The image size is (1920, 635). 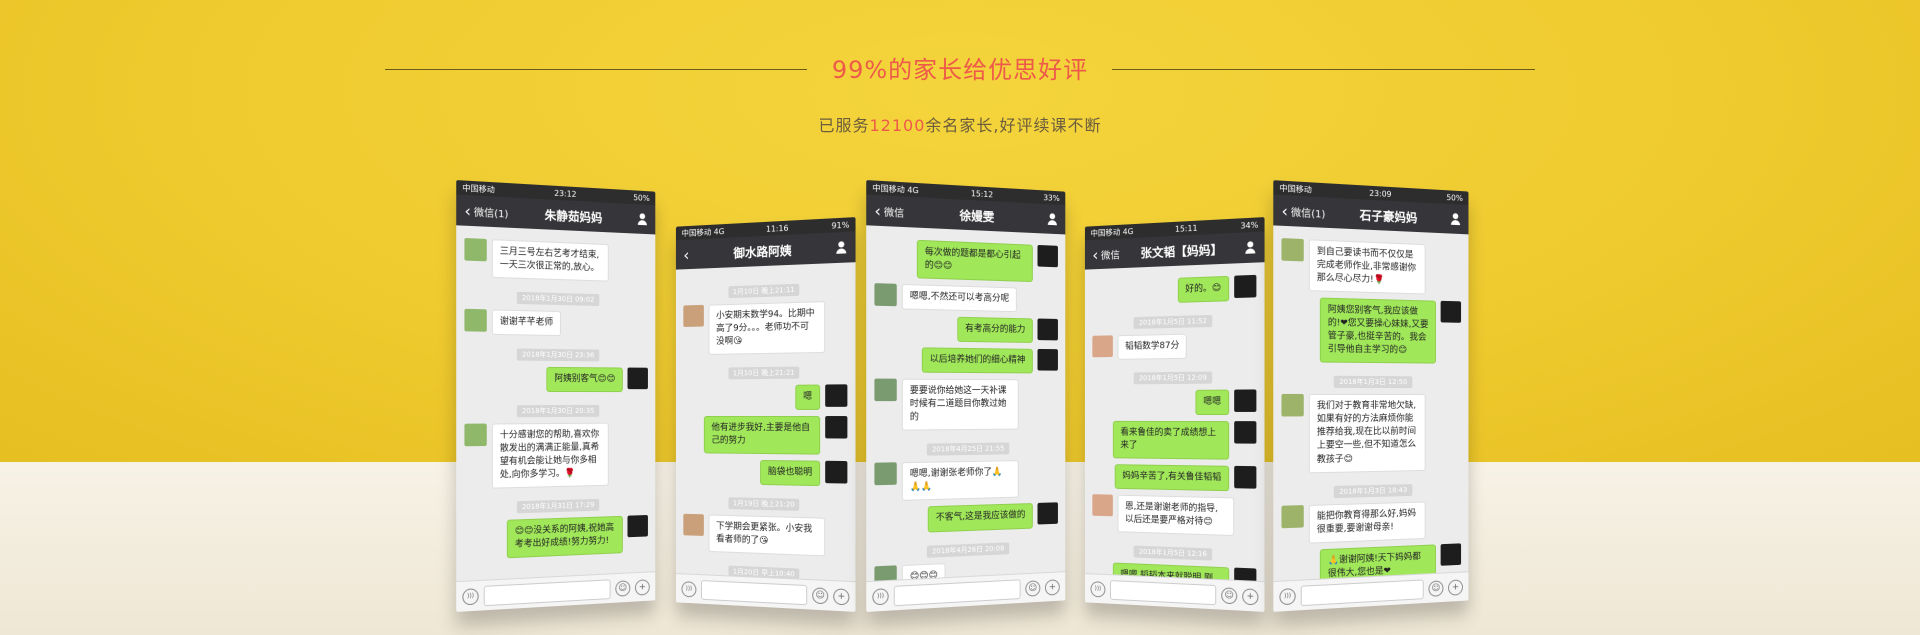 What do you see at coordinates (968, 549) in the screenshot?
I see `timestamp-text: 2018年4月26日 20:08` at bounding box center [968, 549].